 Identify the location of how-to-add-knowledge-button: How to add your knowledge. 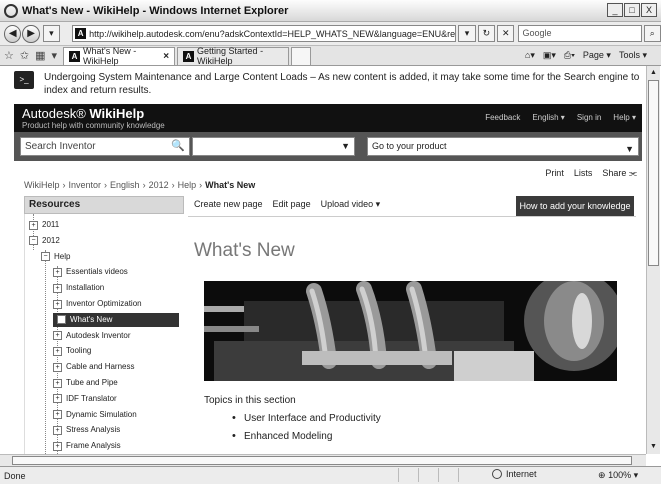
(575, 206).